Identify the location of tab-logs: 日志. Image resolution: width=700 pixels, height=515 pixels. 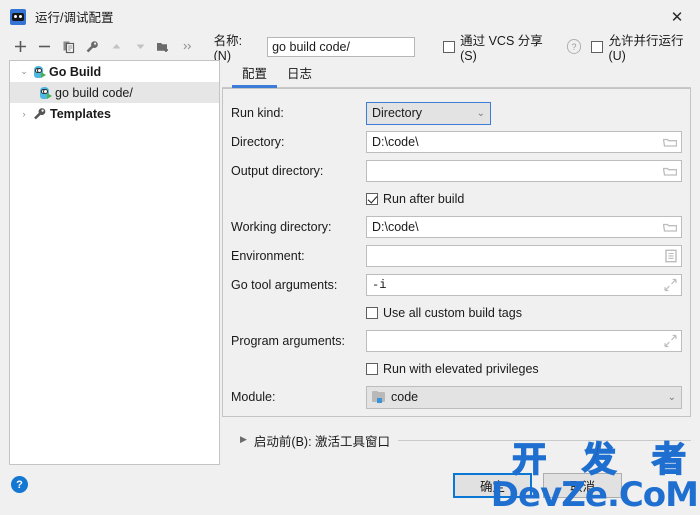
(299, 75).